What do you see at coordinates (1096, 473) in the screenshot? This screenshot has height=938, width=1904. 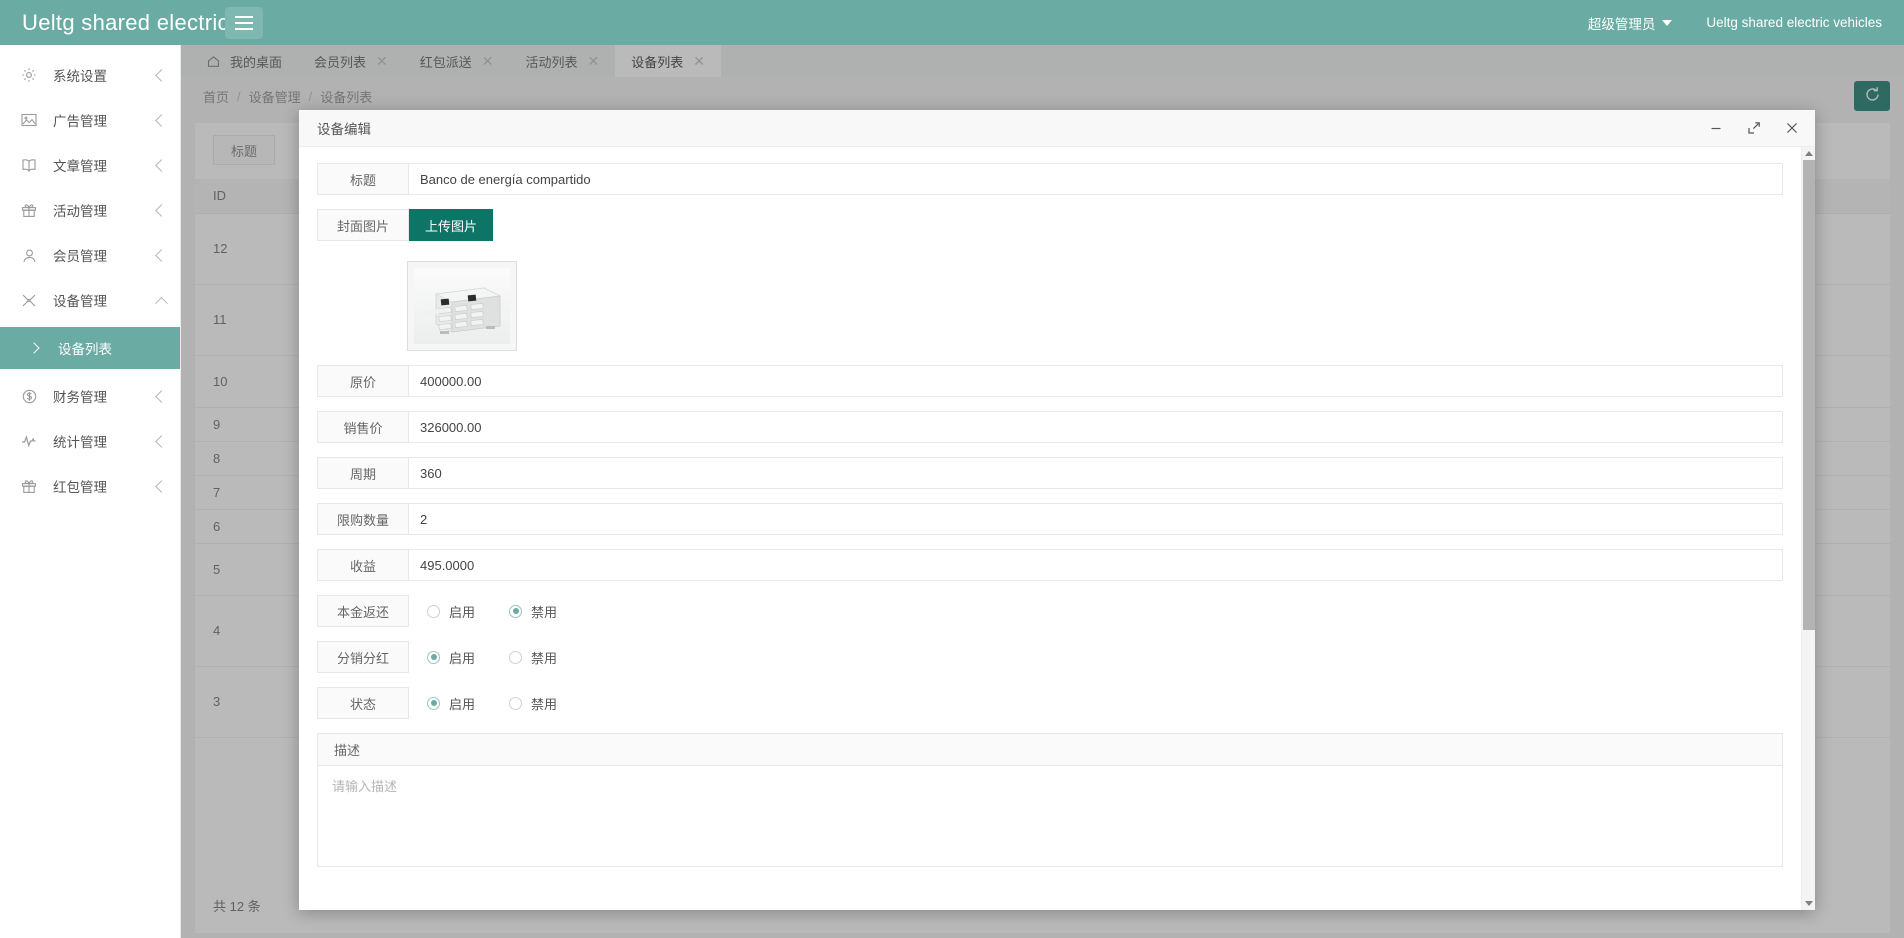 I see `cycle-input: 360` at bounding box center [1096, 473].